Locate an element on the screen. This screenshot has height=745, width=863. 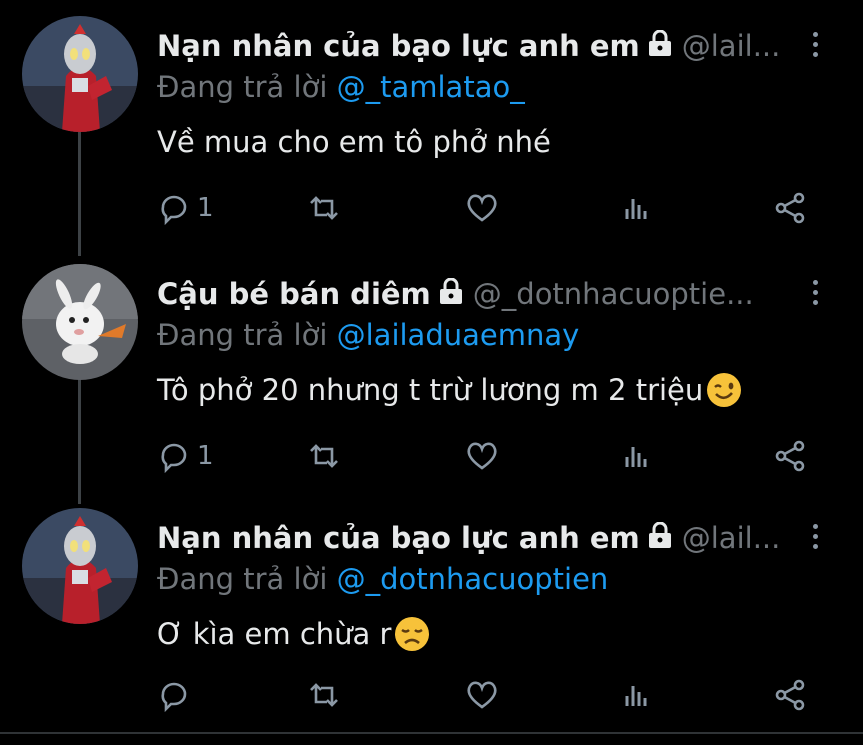
replying-to: Đang trả lời @_tamlatao_ is located at coordinates (341, 87).